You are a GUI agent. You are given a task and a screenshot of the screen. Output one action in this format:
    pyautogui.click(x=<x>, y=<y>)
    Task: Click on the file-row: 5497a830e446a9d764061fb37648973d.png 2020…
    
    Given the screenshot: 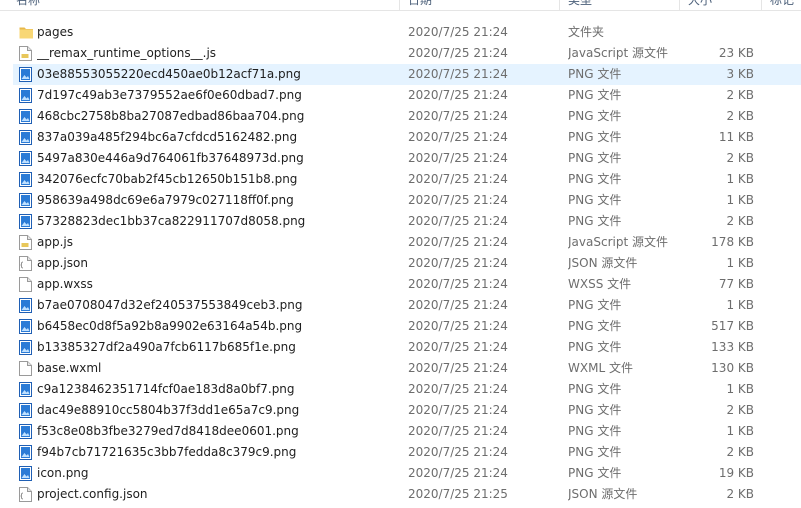 What is the action you would take?
    pyautogui.click(x=400, y=158)
    